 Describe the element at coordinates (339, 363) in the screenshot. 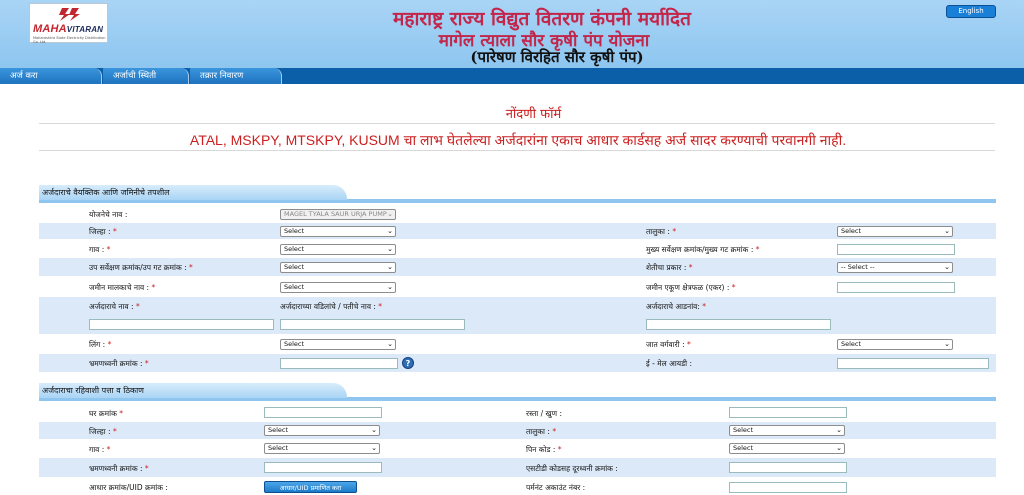

I see `mobile-input` at that location.